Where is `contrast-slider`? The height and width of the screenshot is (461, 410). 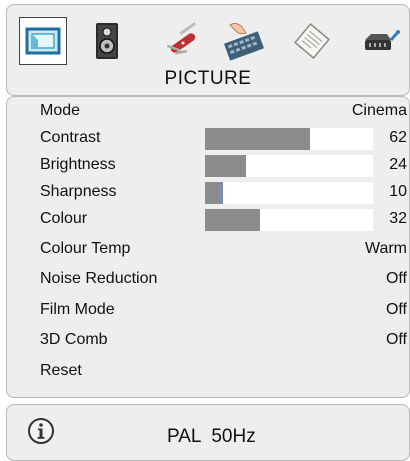 contrast-slider is located at coordinates (289, 139).